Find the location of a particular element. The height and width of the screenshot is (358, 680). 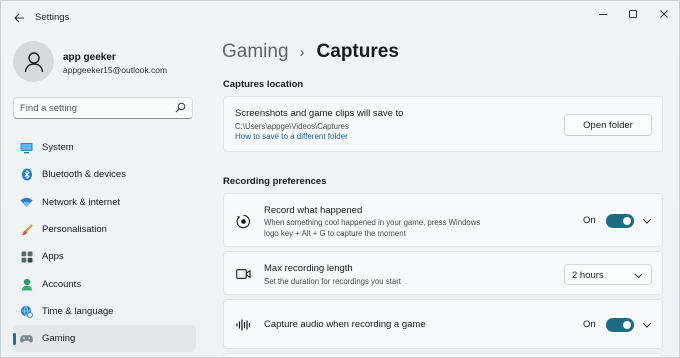

sidebar-item-gaming: Gaming is located at coordinates (104, 339).